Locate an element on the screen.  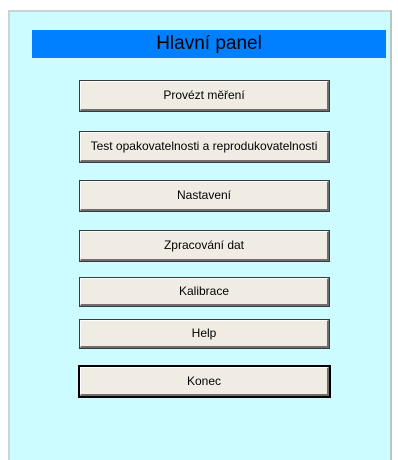
exit-button: Konec is located at coordinates (204, 381).